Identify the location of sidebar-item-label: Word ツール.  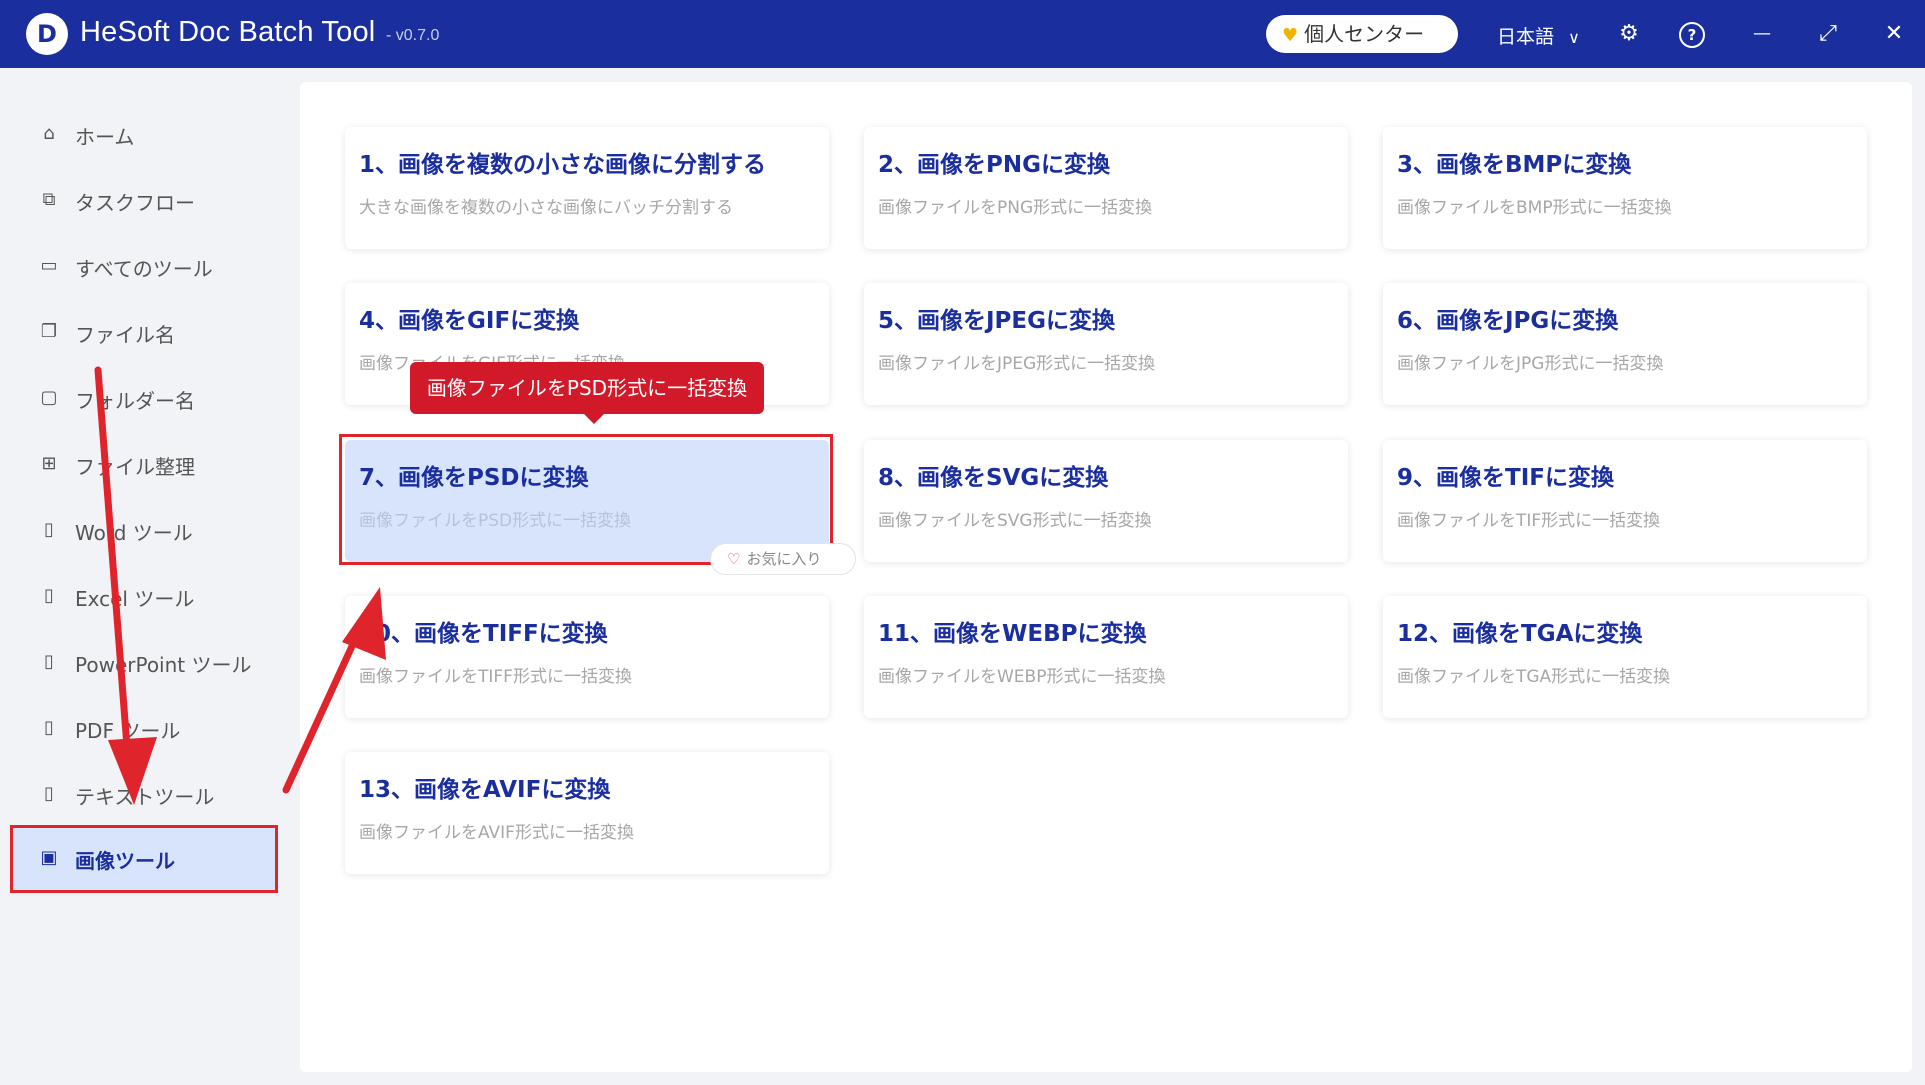
(134, 533).